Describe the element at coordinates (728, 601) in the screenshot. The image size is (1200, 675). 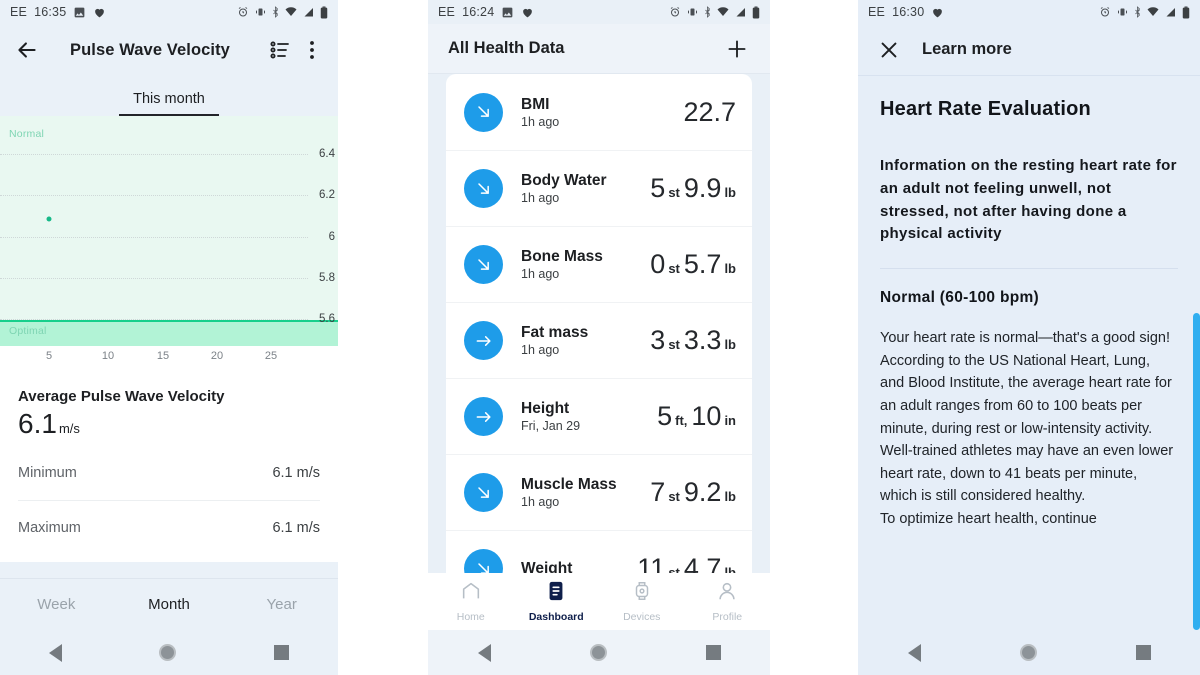
I see `tab-profile: Profile` at that location.